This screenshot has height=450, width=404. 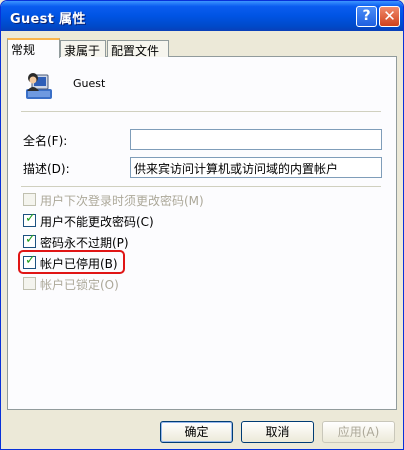 I want to click on checkbox-label: 密码永不过期(P), so click(x=84, y=243).